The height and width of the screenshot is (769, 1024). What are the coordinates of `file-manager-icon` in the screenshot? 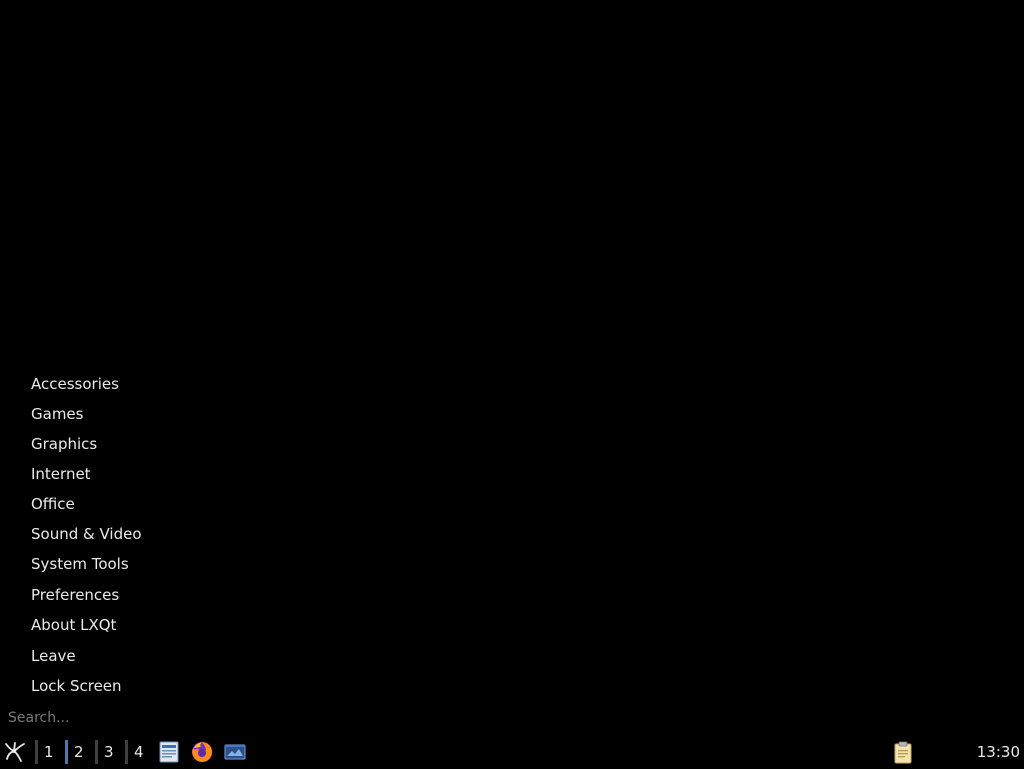 It's located at (169, 752).